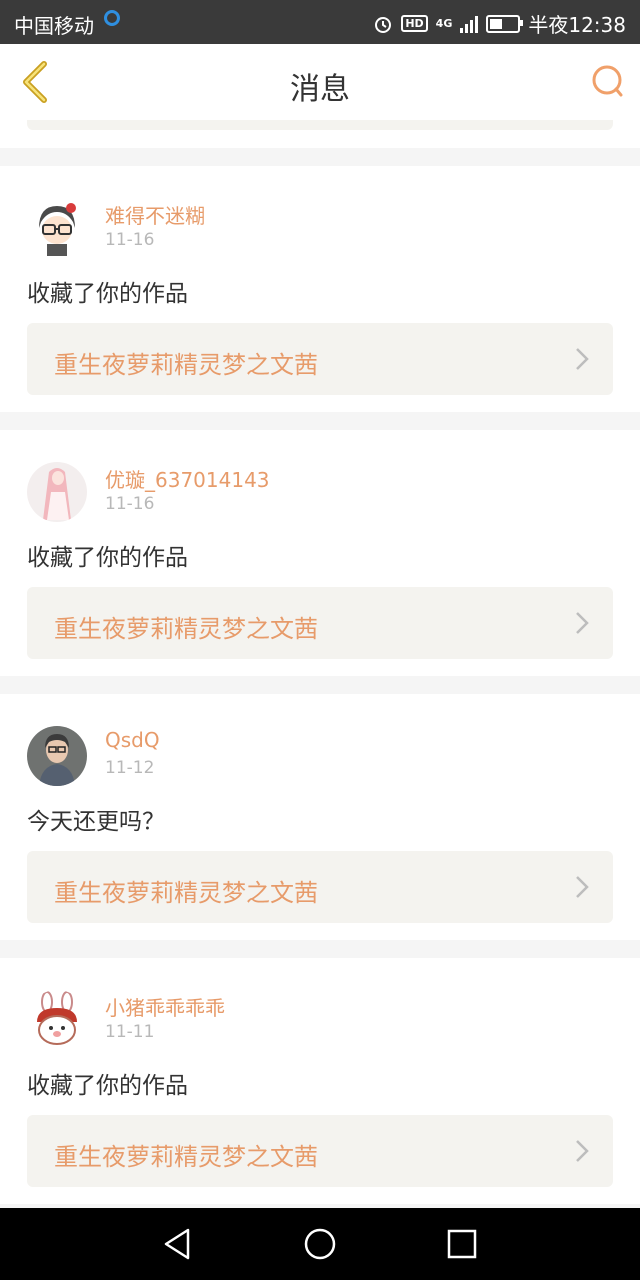 The image size is (640, 1280). Describe the element at coordinates (469, 24) in the screenshot. I see `signal-icon` at that location.